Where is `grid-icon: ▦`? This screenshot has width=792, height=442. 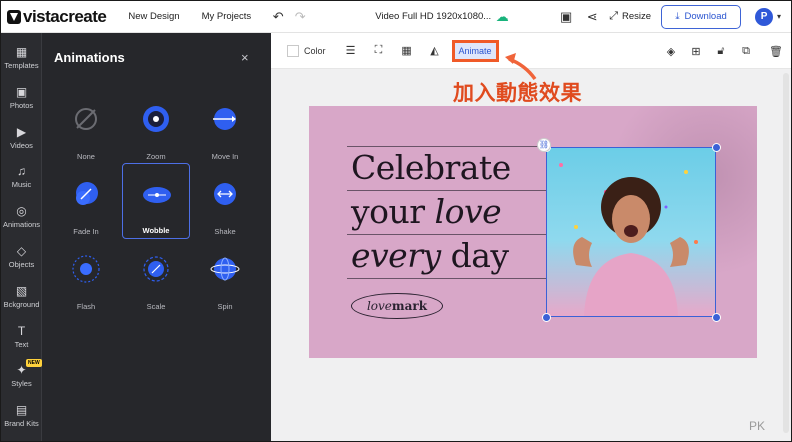 grid-icon: ▦ is located at coordinates (21, 52).